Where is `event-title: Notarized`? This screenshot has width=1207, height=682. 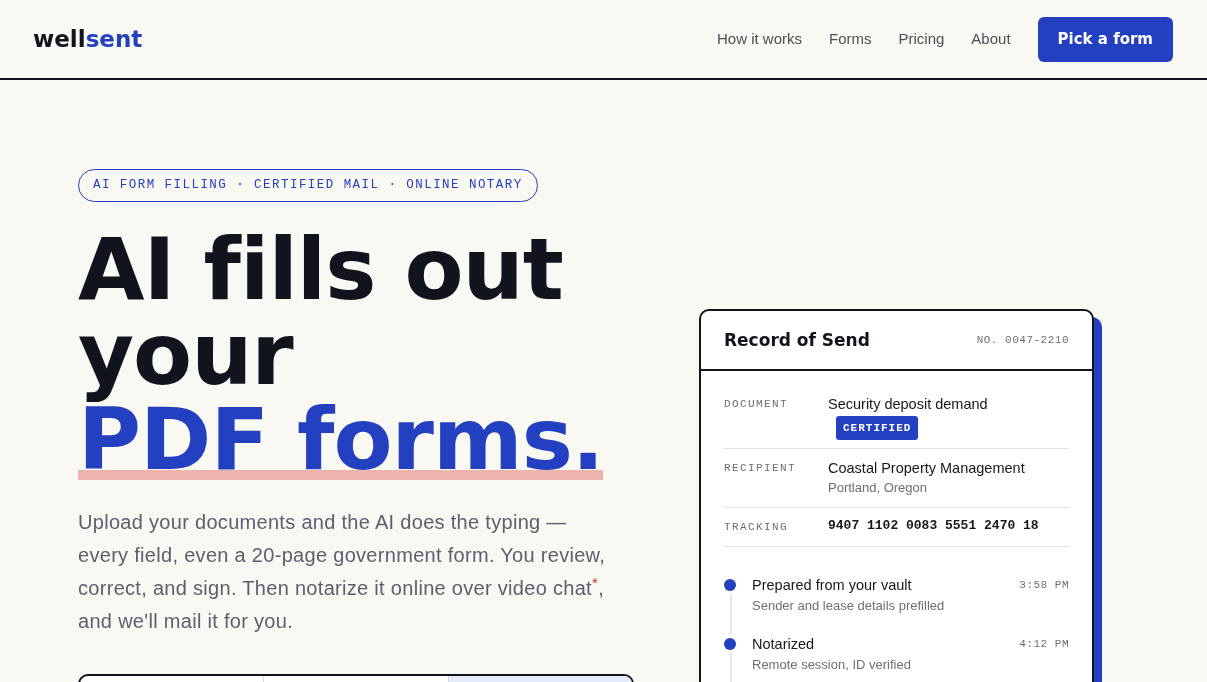
event-title: Notarized is located at coordinates (783, 644).